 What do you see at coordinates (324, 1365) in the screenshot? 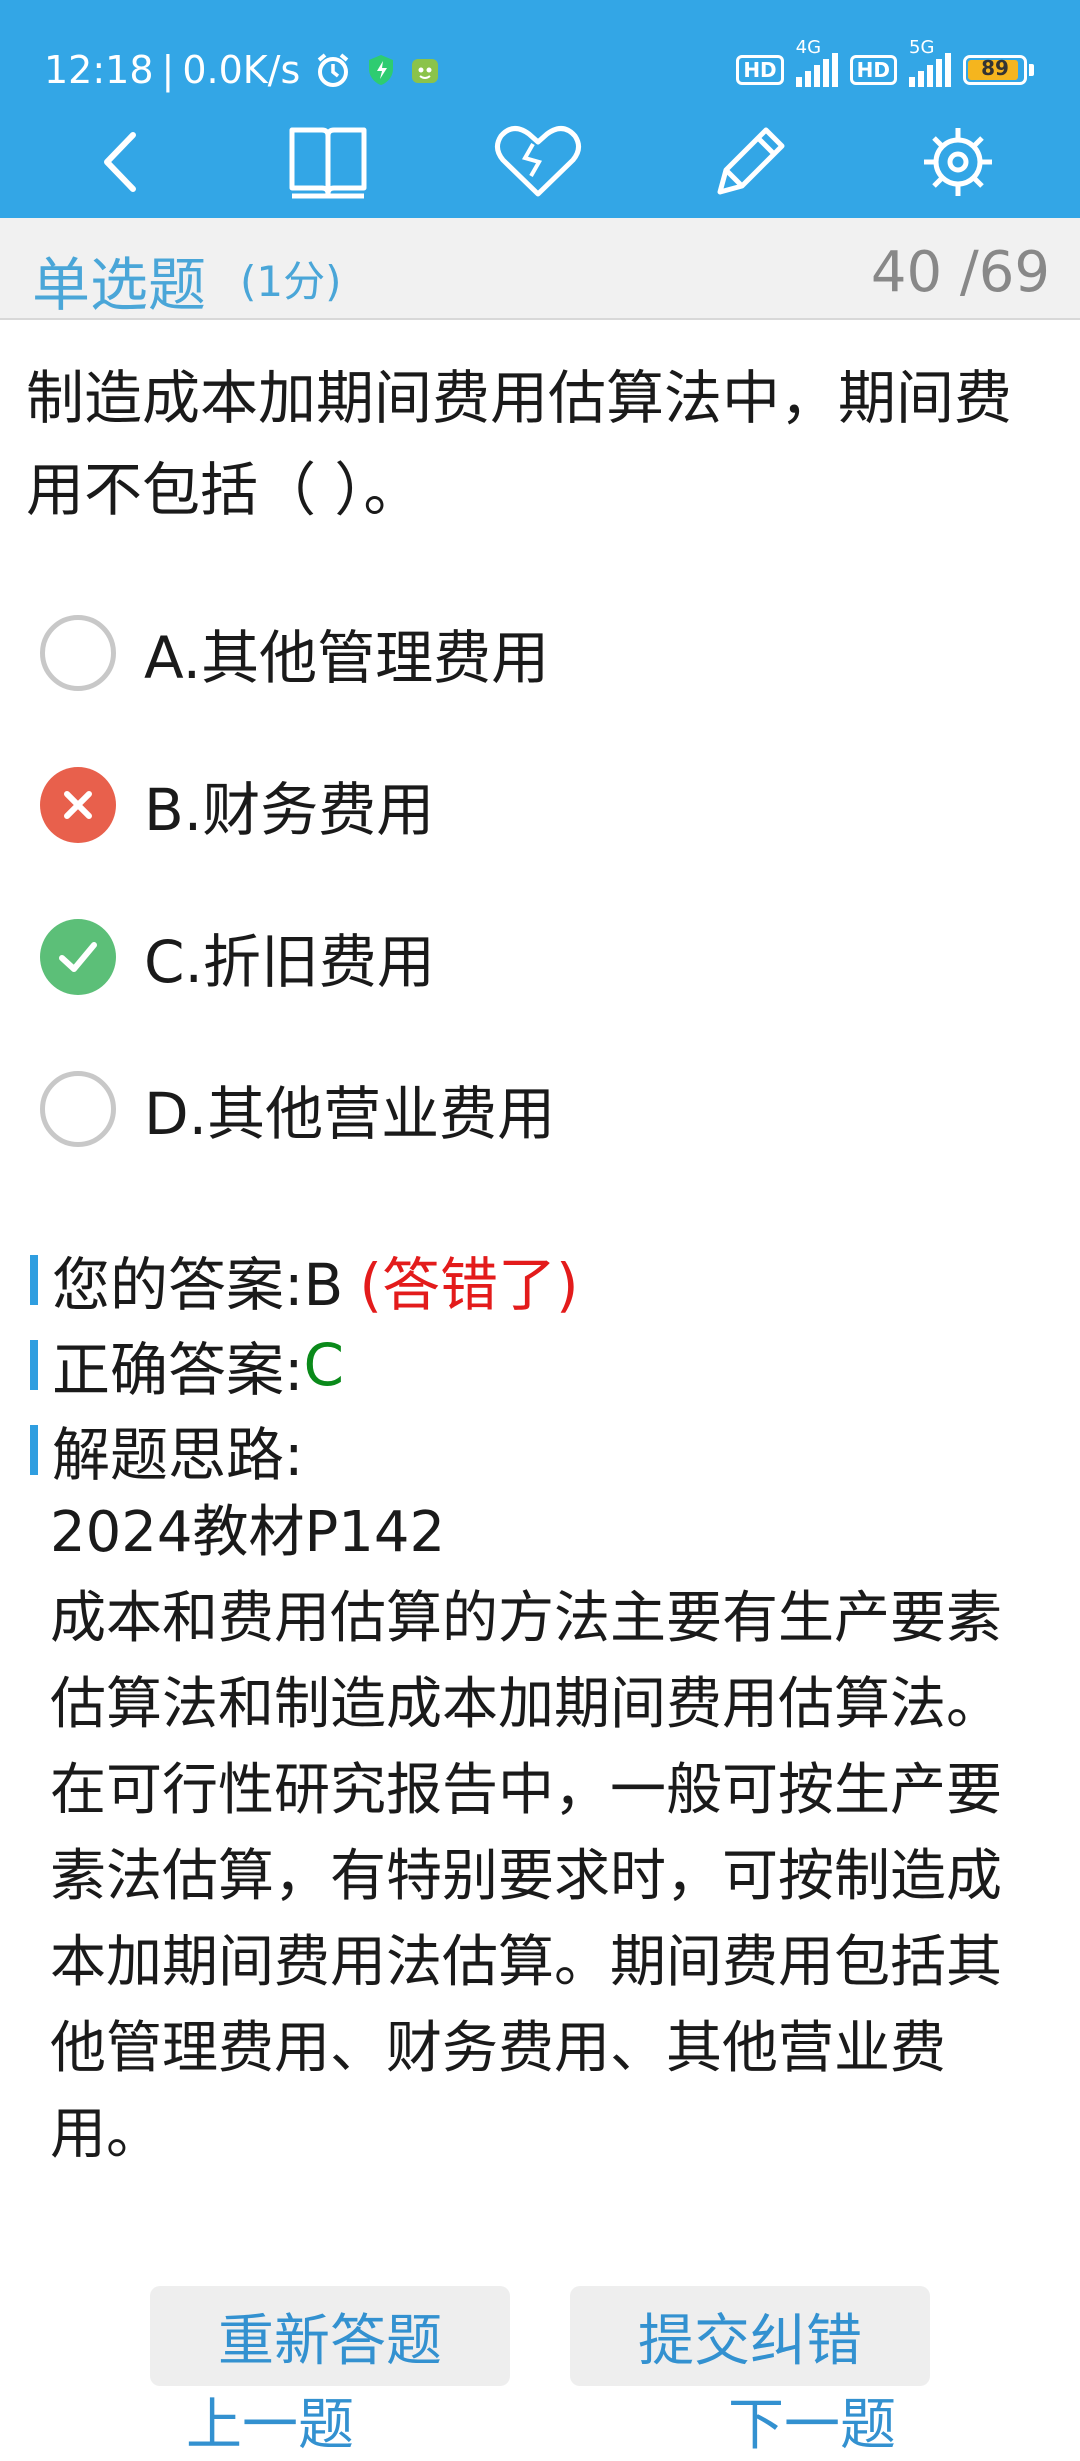
I see `correct-answer-value: C` at bounding box center [324, 1365].